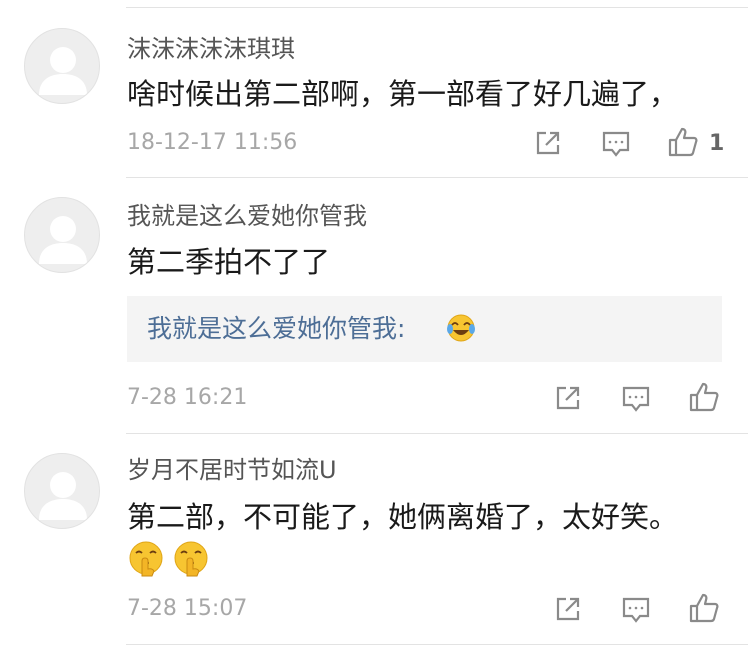 The width and height of the screenshot is (748, 655). Describe the element at coordinates (717, 143) in the screenshot. I see `like-count: 1` at that location.